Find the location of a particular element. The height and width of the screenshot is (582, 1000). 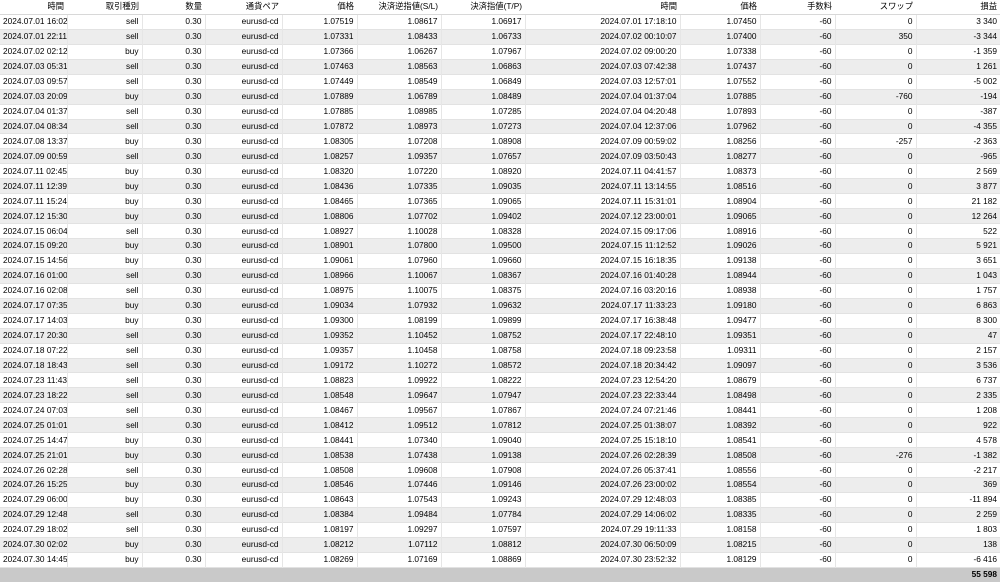

cell-profit: -4 355 is located at coordinates (985, 125).